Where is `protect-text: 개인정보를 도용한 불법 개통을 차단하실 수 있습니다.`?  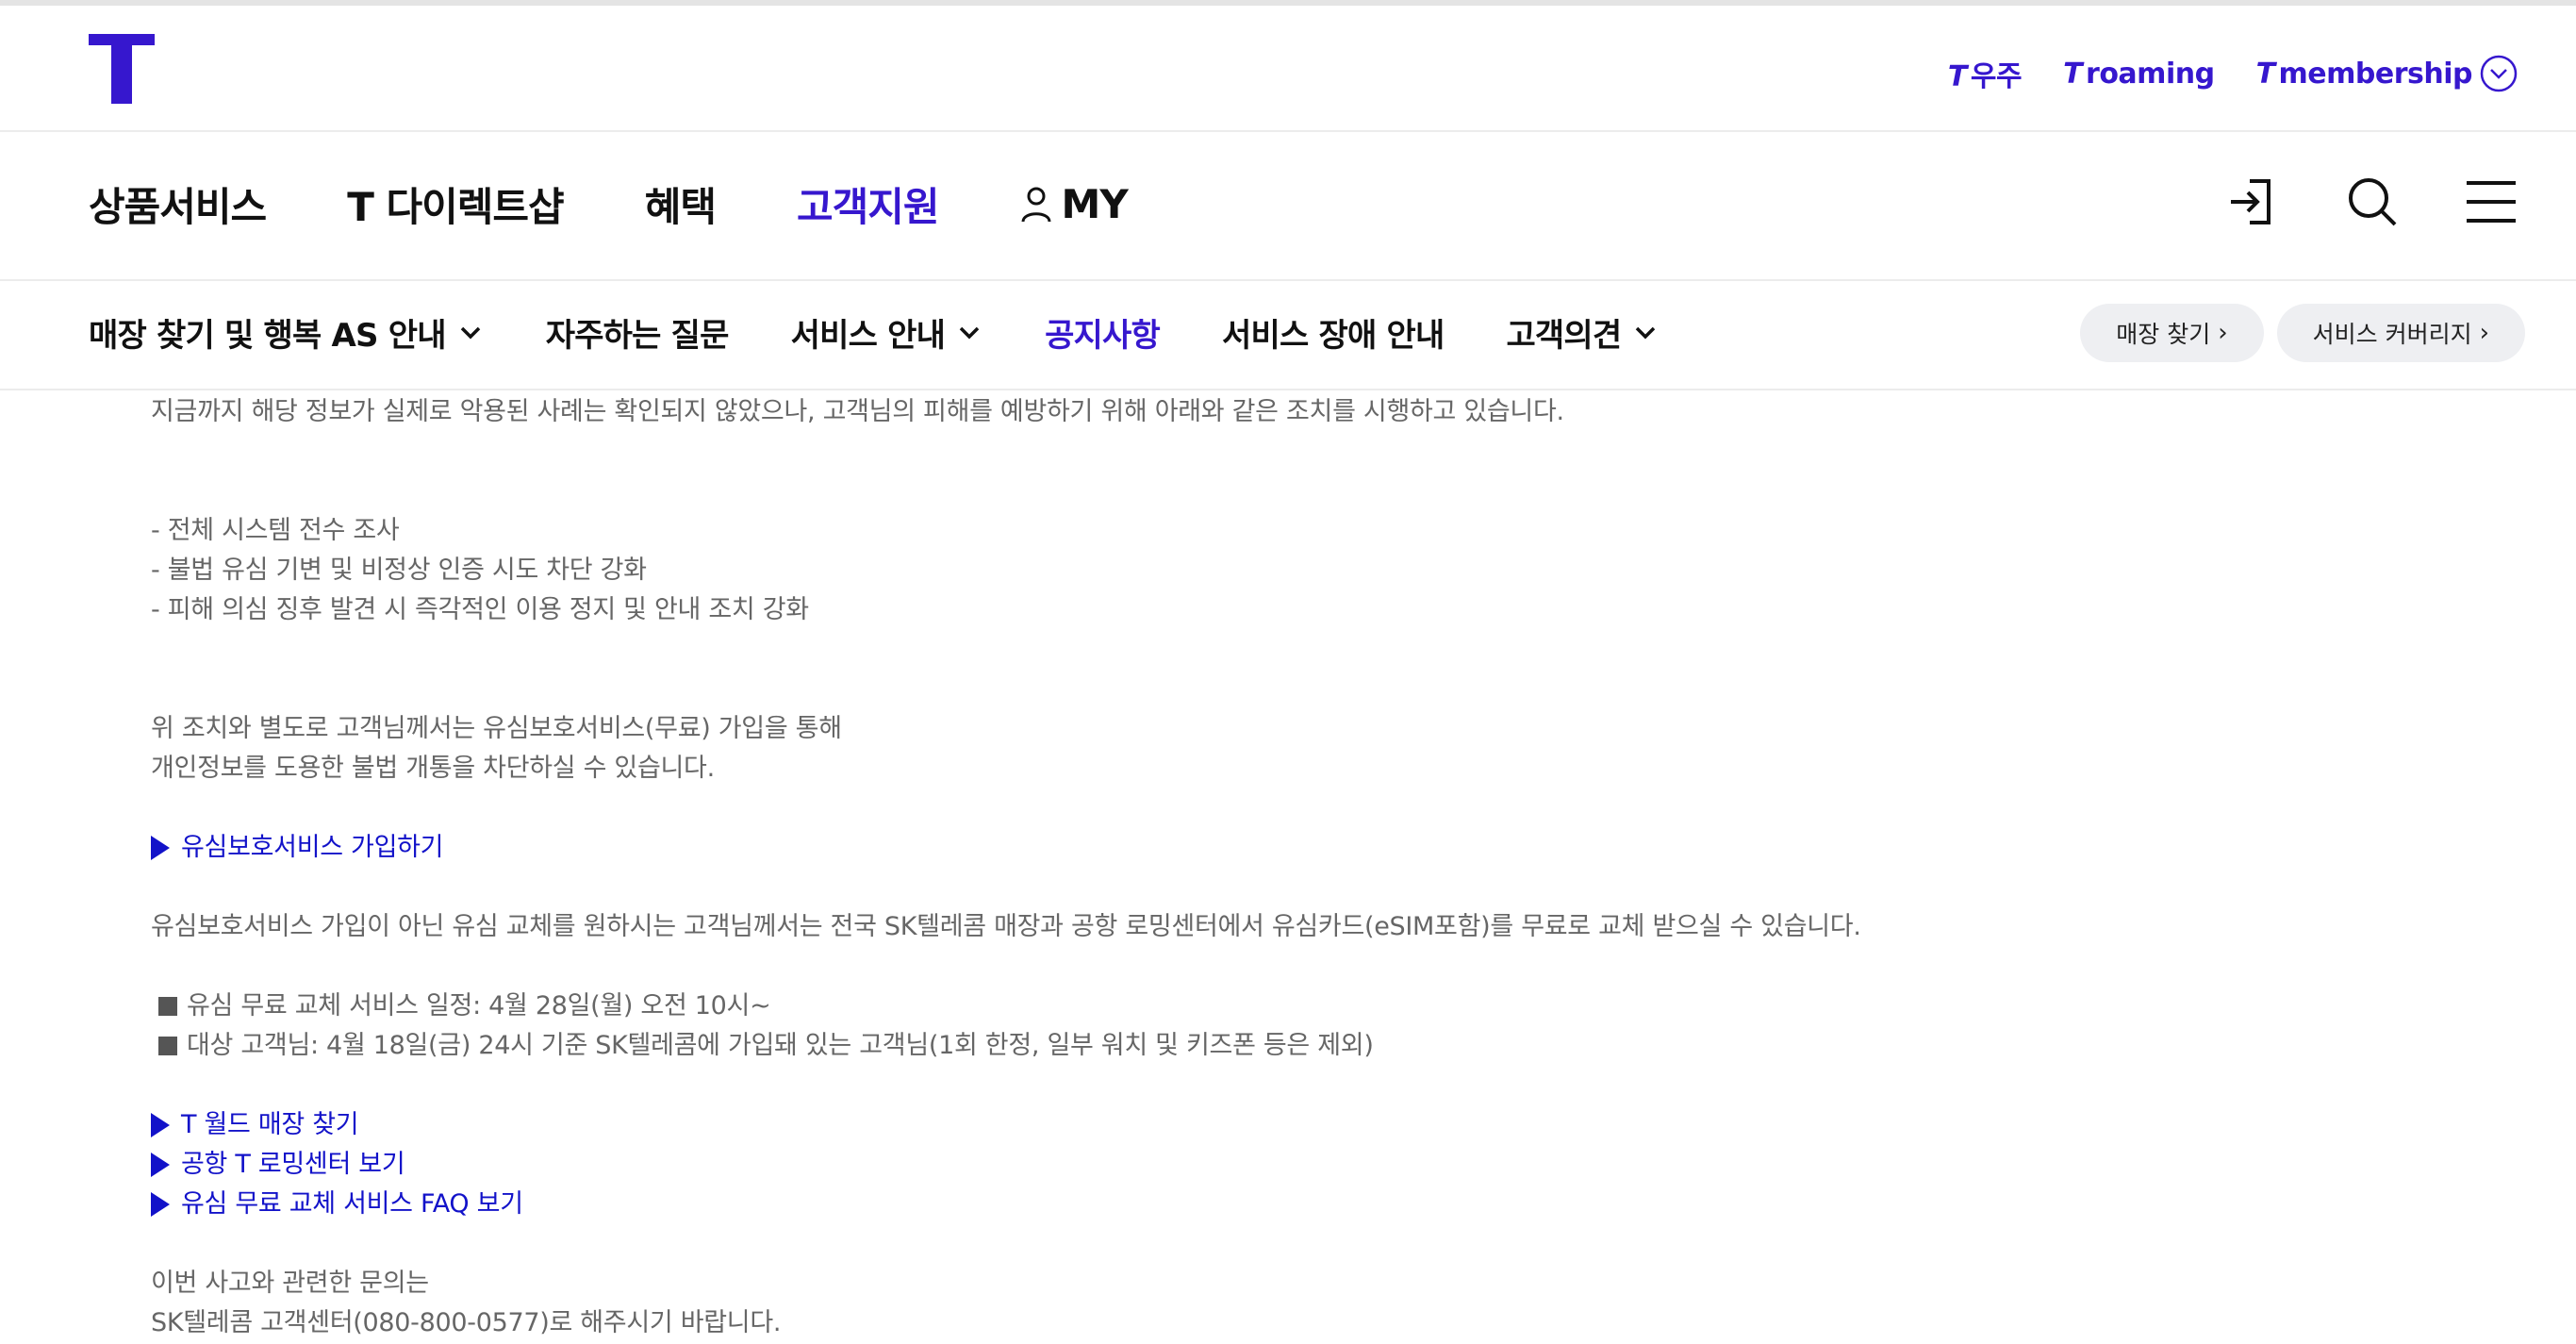 protect-text: 개인정보를 도용한 불법 개통을 차단하실 수 있습니다. is located at coordinates (433, 768).